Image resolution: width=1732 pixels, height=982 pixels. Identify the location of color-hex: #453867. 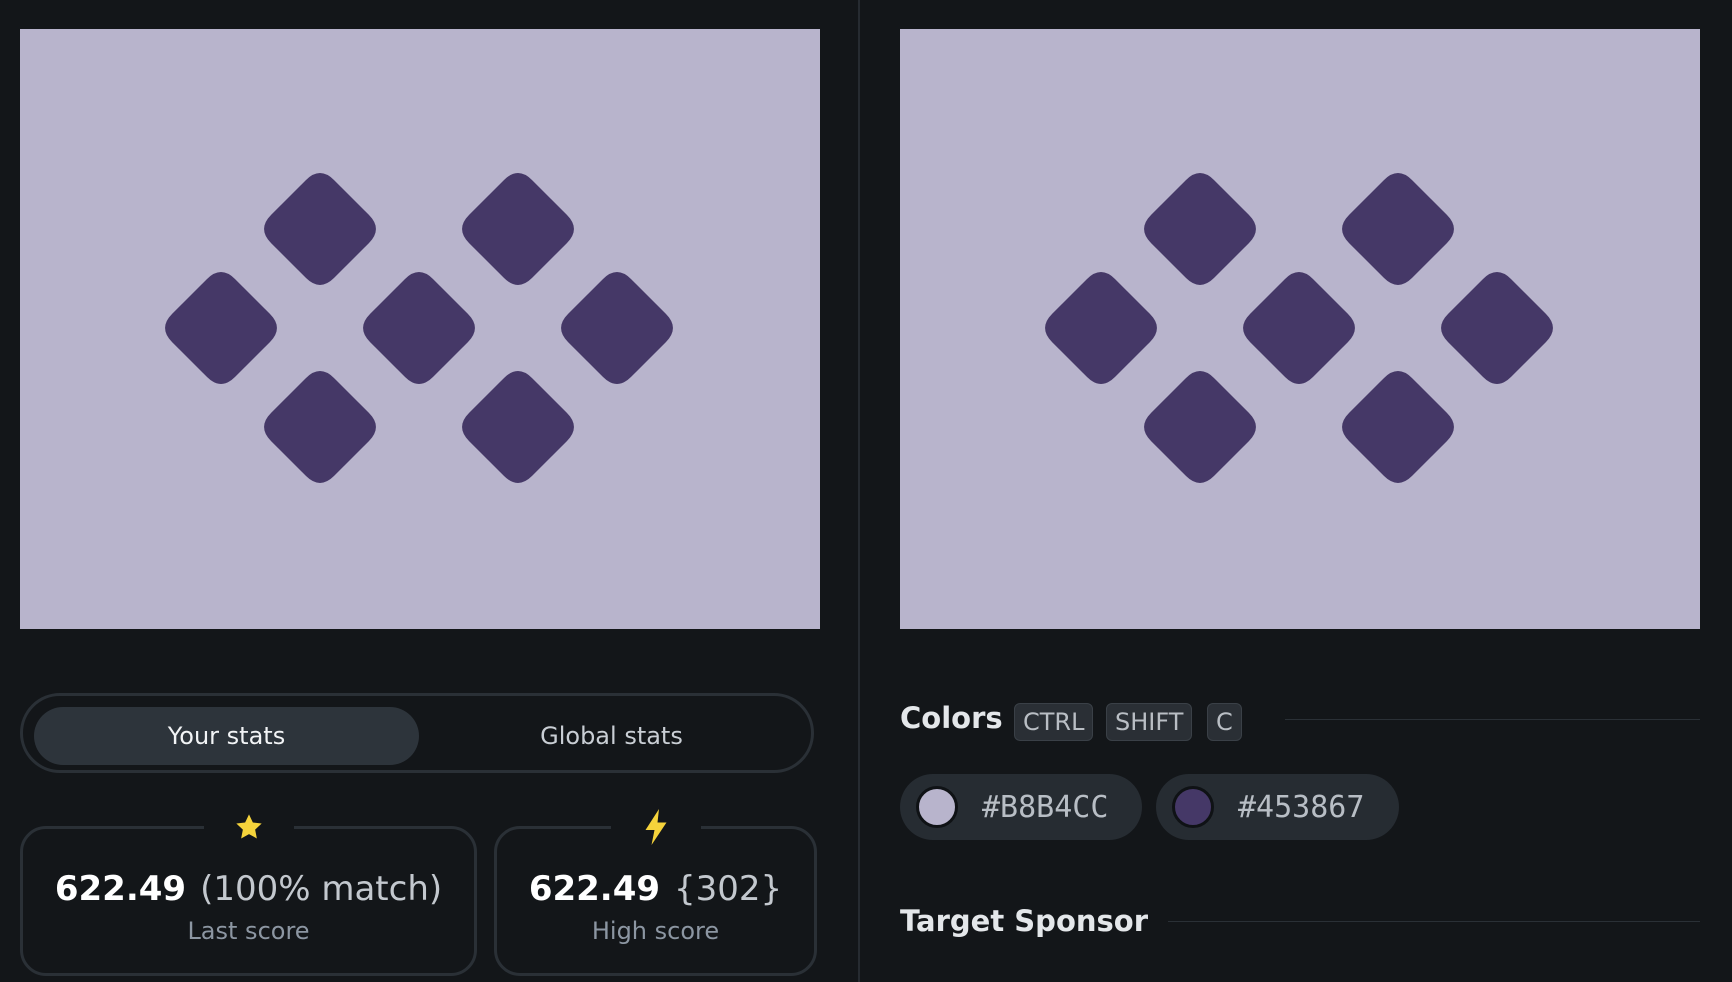
(1301, 807).